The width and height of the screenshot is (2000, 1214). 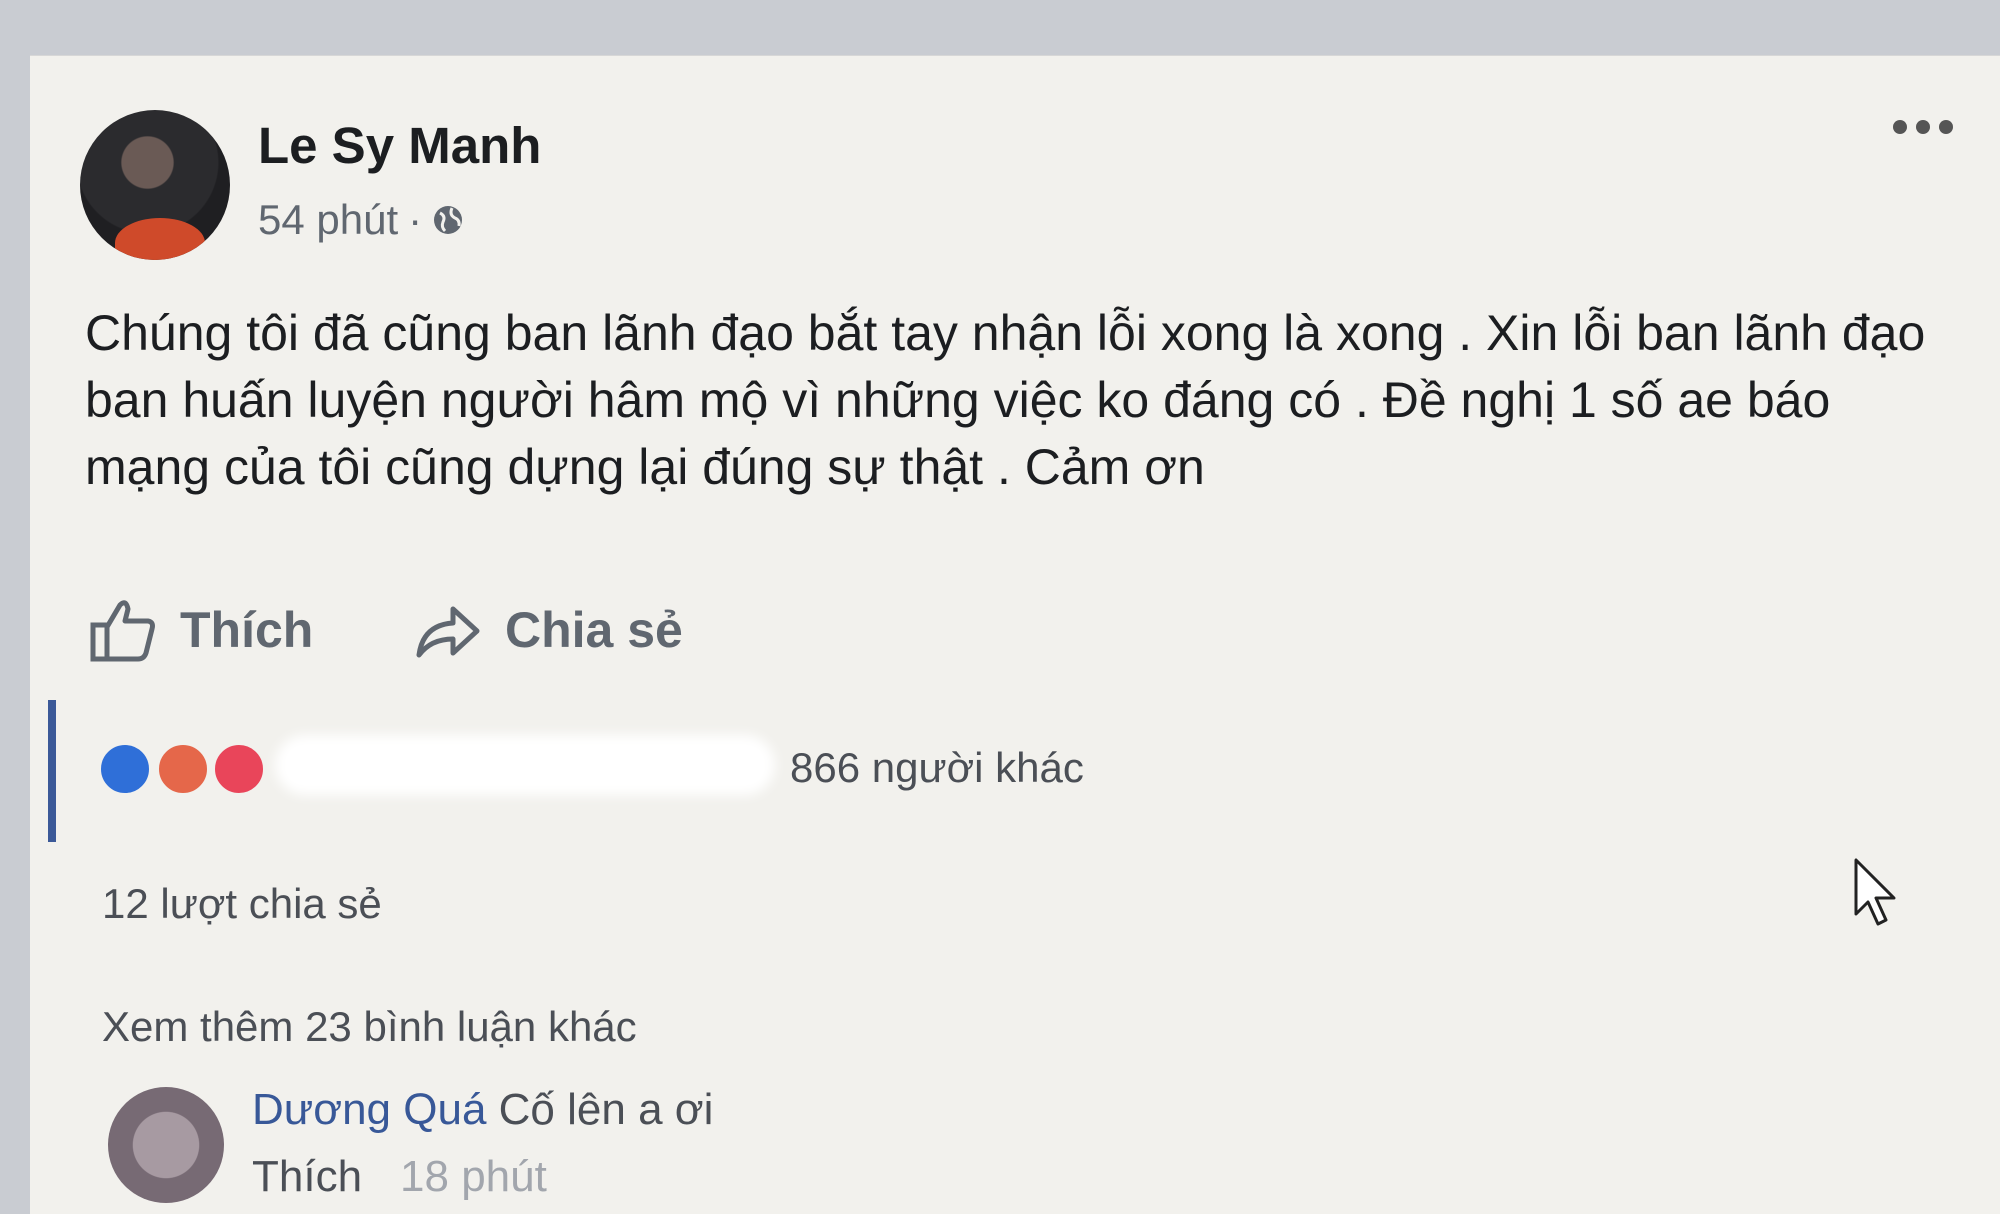 I want to click on post-meta: 54 phút ·, so click(x=361, y=220).